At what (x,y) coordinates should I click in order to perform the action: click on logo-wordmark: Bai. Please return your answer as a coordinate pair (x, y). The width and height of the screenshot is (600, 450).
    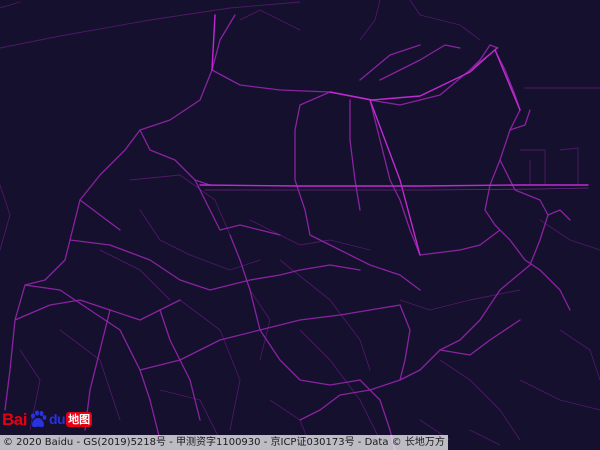
    Looking at the image, I should click on (14, 419).